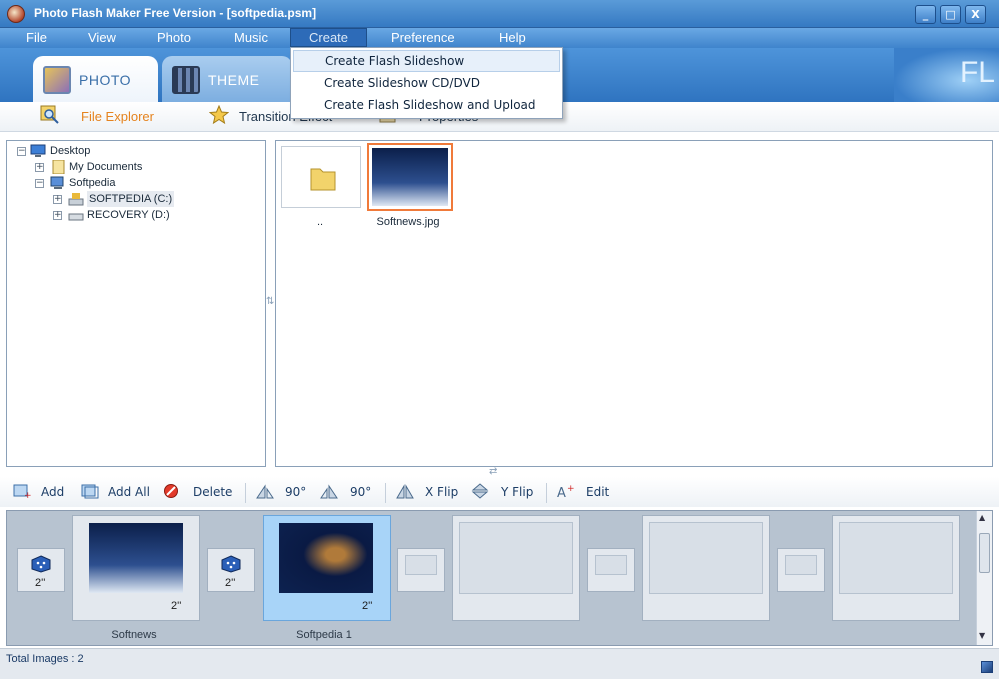  Describe the element at coordinates (984, 578) in the screenshot. I see `storyboard-scrollbar: ▲ ▼` at that location.